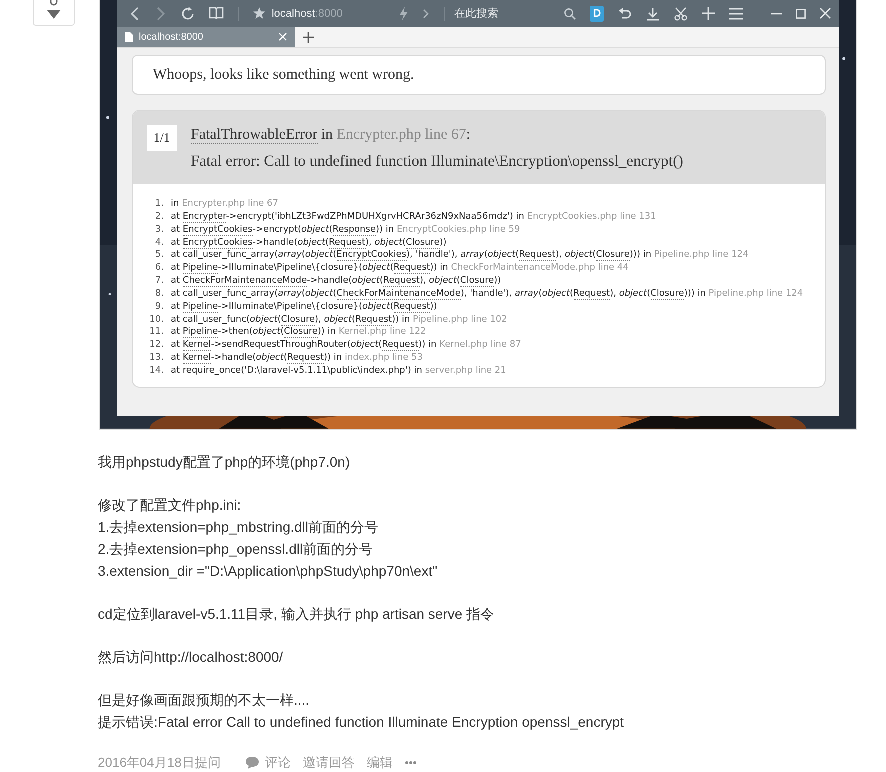  What do you see at coordinates (159, 204) in the screenshot?
I see `line-number: 1.` at bounding box center [159, 204].